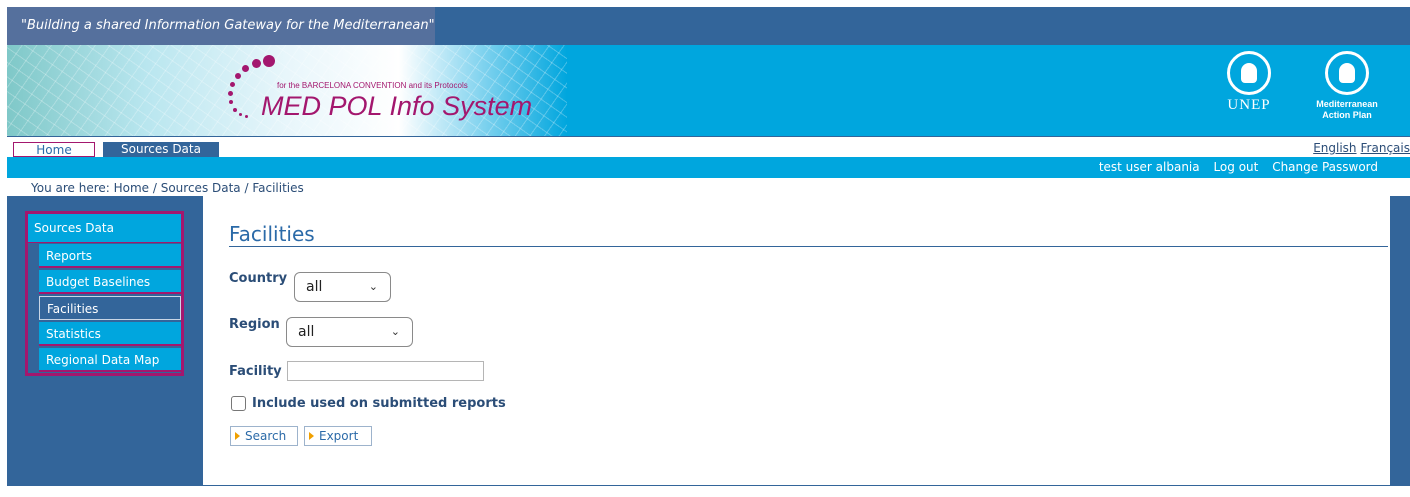 The image size is (1410, 497). Describe the element at coordinates (385, 371) in the screenshot. I see `facility-input` at that location.